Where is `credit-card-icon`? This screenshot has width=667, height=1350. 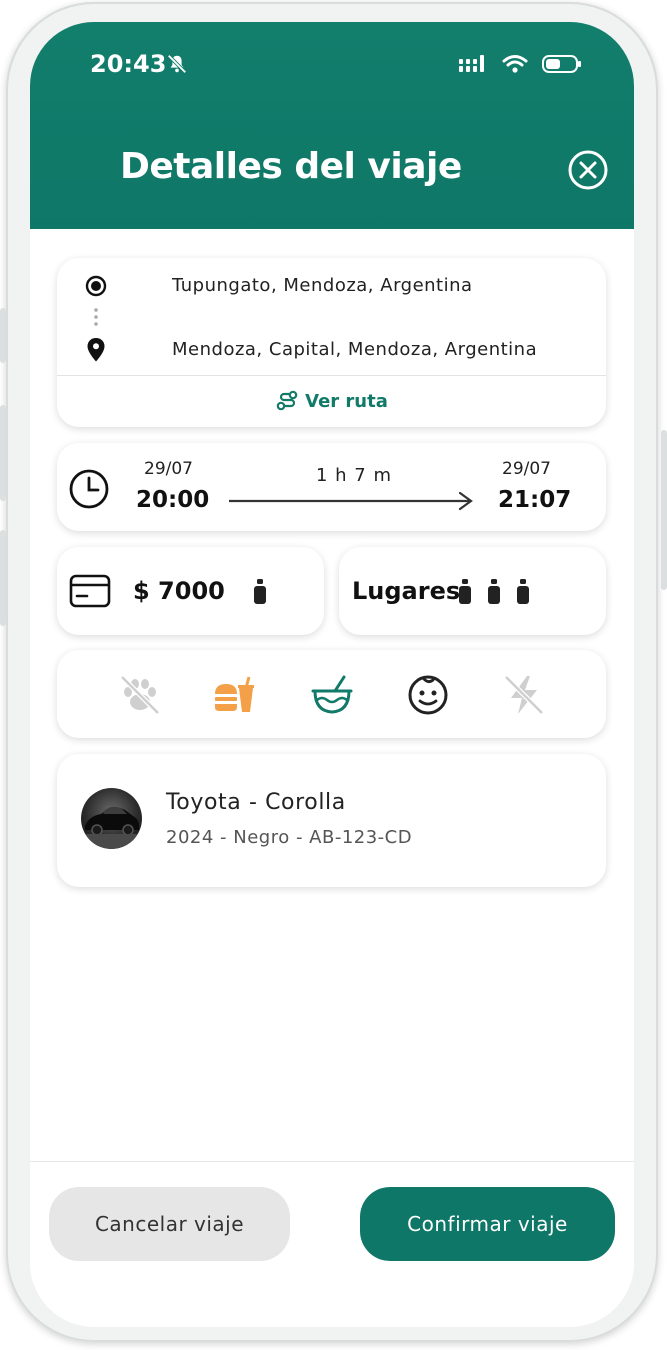
credit-card-icon is located at coordinates (90, 591).